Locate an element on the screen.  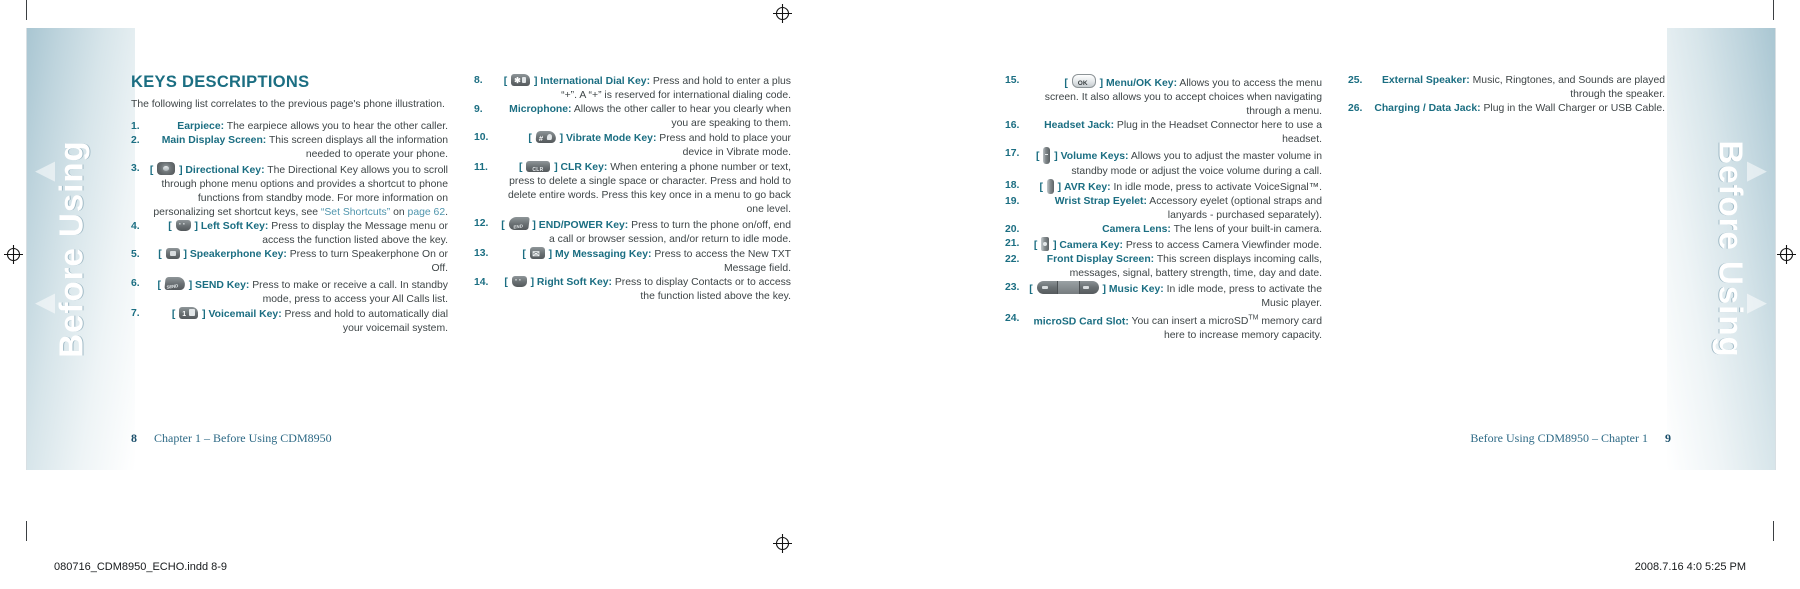
item-number: 5. is located at coordinates (135, 255).